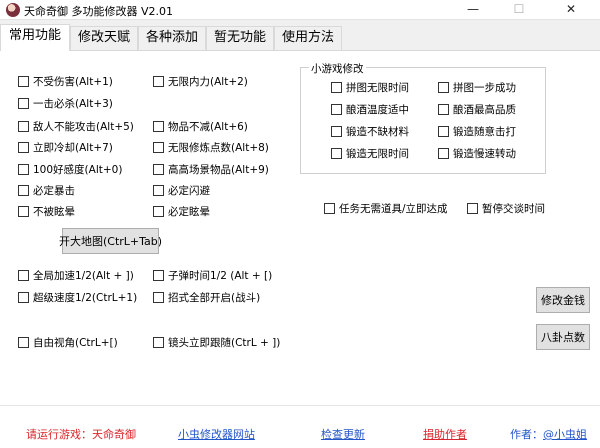 The image size is (600, 448). What do you see at coordinates (172, 38) in the screenshot?
I see `tab-add: 各种添加` at bounding box center [172, 38].